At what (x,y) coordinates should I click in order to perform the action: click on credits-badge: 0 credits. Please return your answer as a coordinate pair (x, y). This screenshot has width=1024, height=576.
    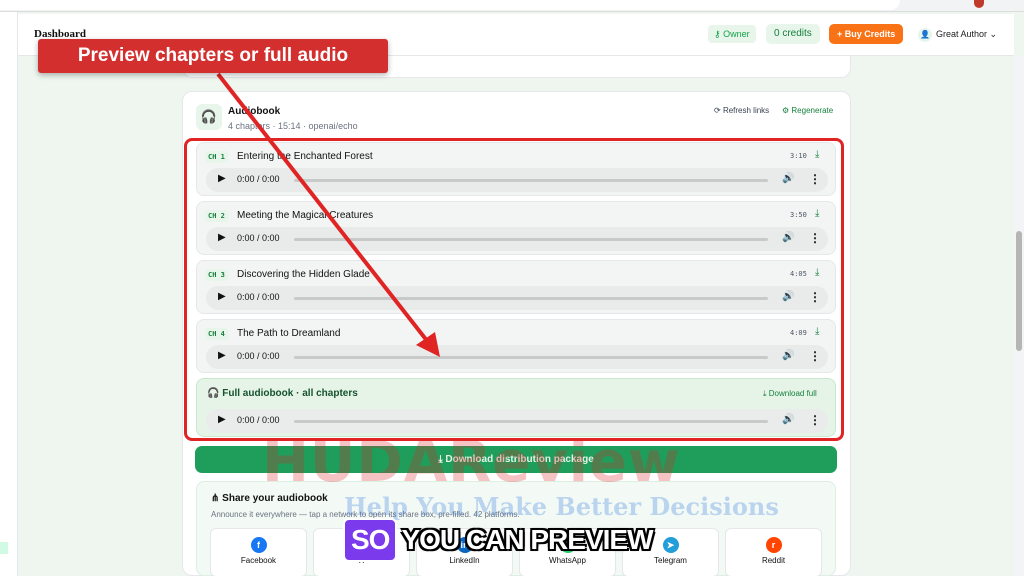
    Looking at the image, I should click on (793, 34).